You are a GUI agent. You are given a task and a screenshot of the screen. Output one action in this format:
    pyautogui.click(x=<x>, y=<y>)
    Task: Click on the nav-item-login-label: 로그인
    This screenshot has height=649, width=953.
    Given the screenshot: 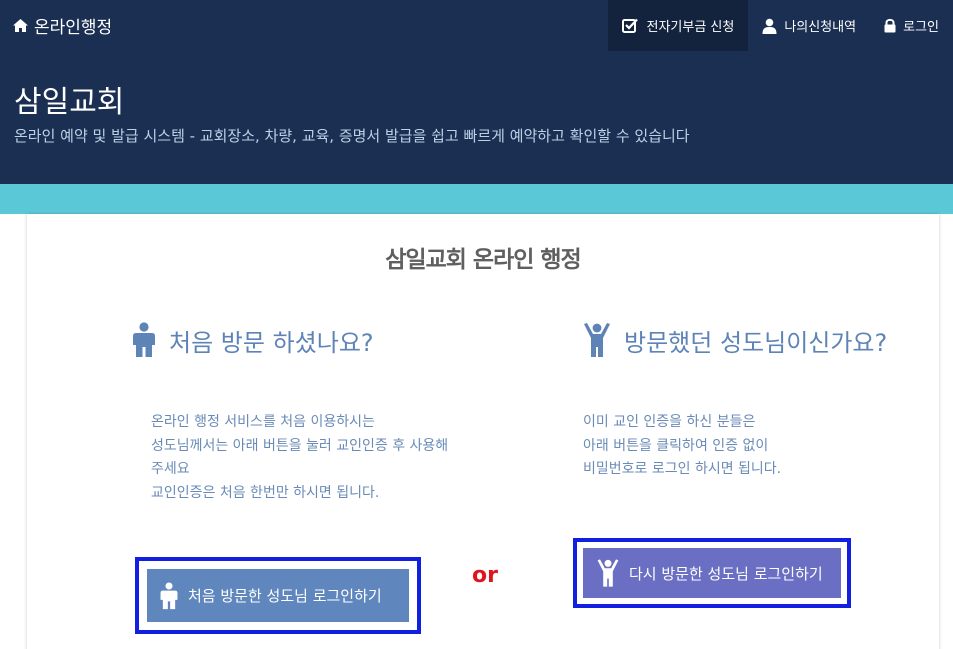 What is the action you would take?
    pyautogui.click(x=921, y=27)
    